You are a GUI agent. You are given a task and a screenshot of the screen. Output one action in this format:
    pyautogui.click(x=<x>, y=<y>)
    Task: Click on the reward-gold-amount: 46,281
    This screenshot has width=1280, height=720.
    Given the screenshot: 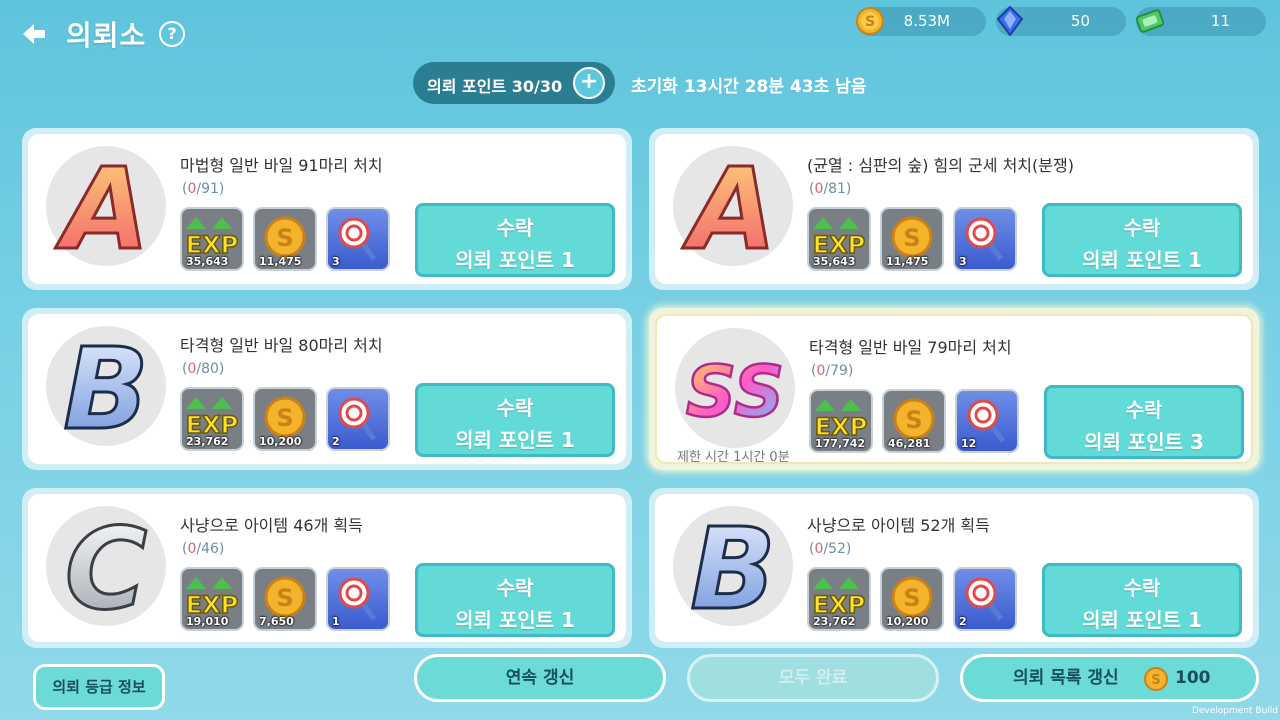 What is the action you would take?
    pyautogui.click(x=909, y=443)
    